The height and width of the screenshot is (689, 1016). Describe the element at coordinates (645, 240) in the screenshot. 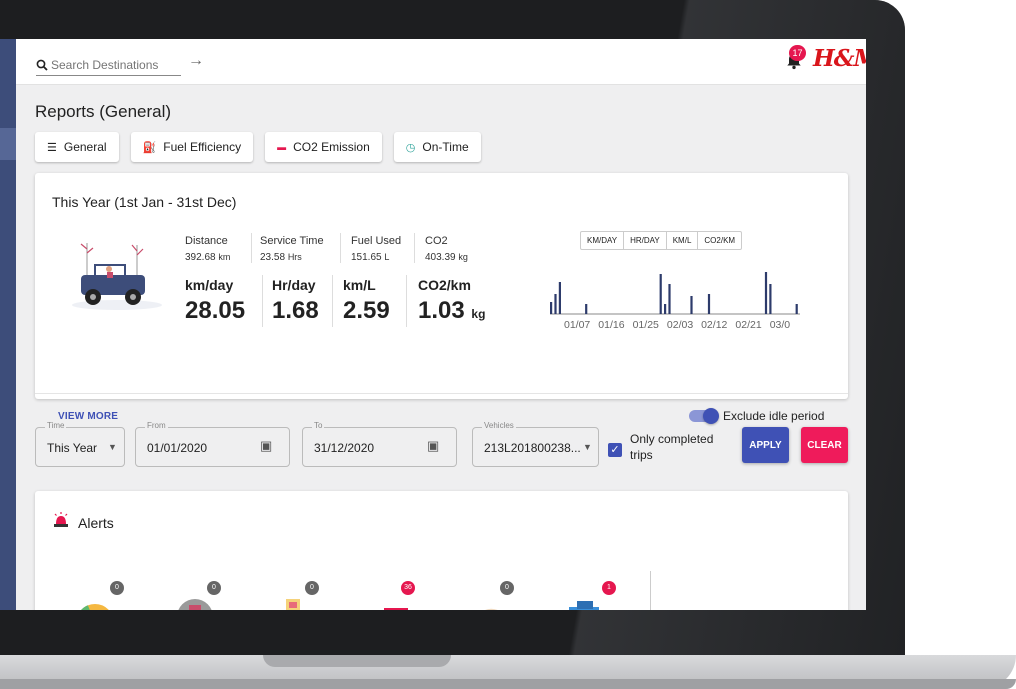

I see `chart-tab-hr-day: HR/DAY` at that location.